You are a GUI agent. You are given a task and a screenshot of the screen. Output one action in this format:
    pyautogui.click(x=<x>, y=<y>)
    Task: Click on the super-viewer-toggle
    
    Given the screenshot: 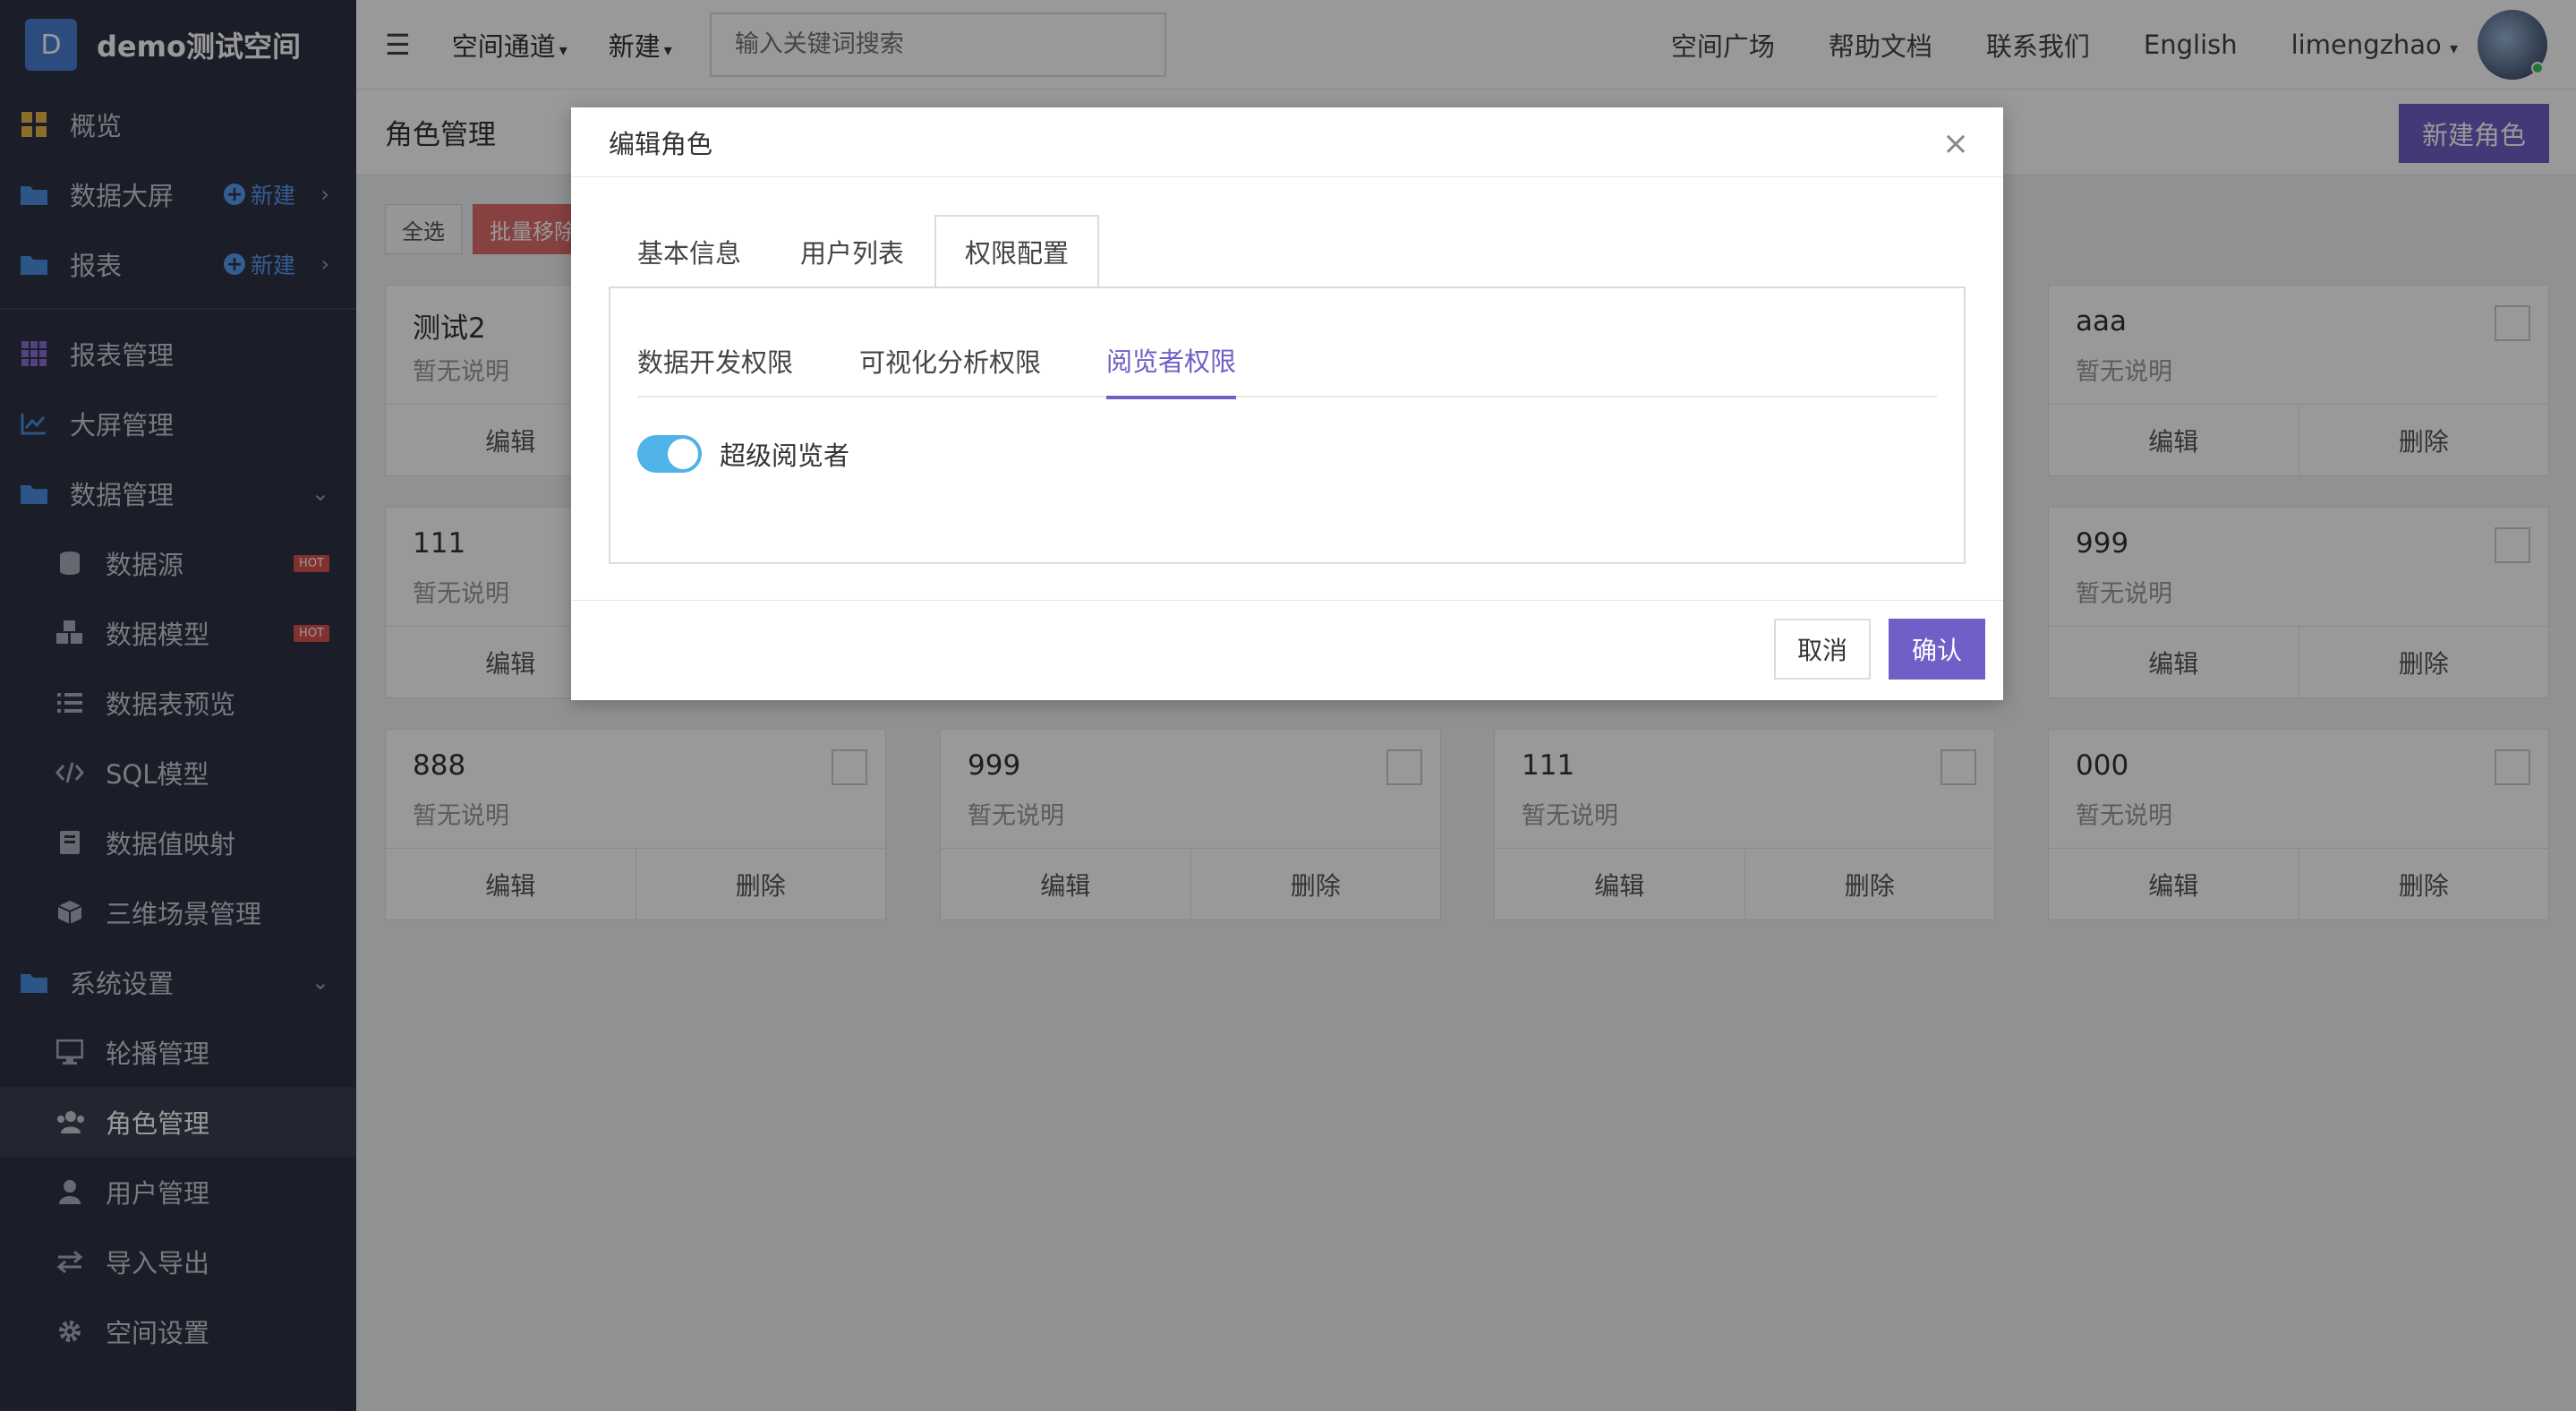 What is the action you would take?
    pyautogui.click(x=669, y=454)
    